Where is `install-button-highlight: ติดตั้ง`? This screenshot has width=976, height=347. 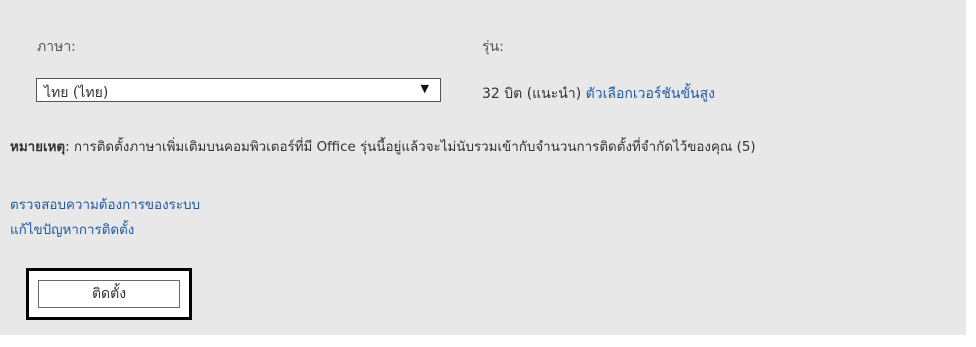 install-button-highlight: ติดตั้ง is located at coordinates (109, 294).